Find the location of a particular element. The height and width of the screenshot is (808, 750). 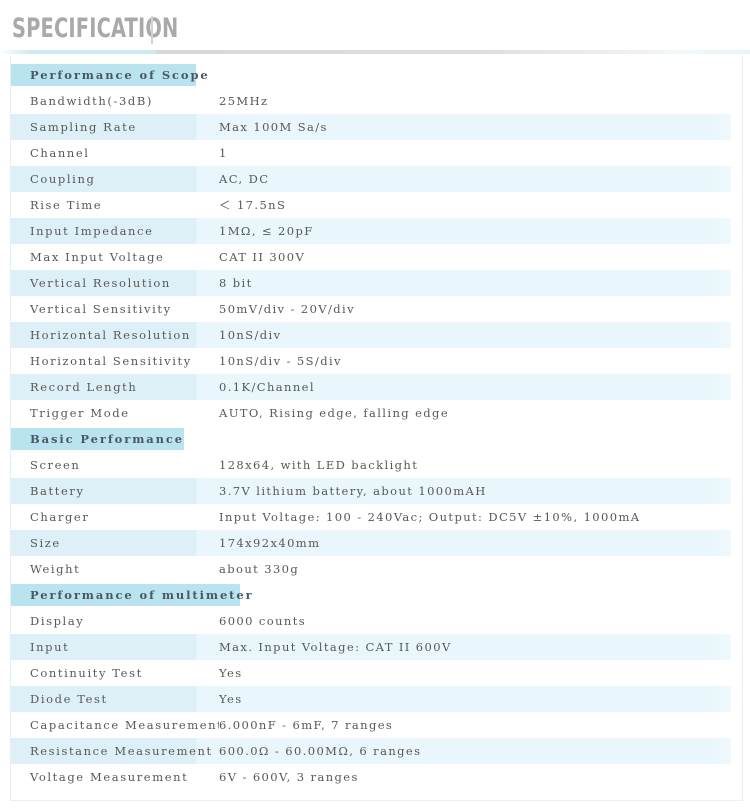

spec-row: Bandwidth(-3dB) 25MHz is located at coordinates (371, 101).